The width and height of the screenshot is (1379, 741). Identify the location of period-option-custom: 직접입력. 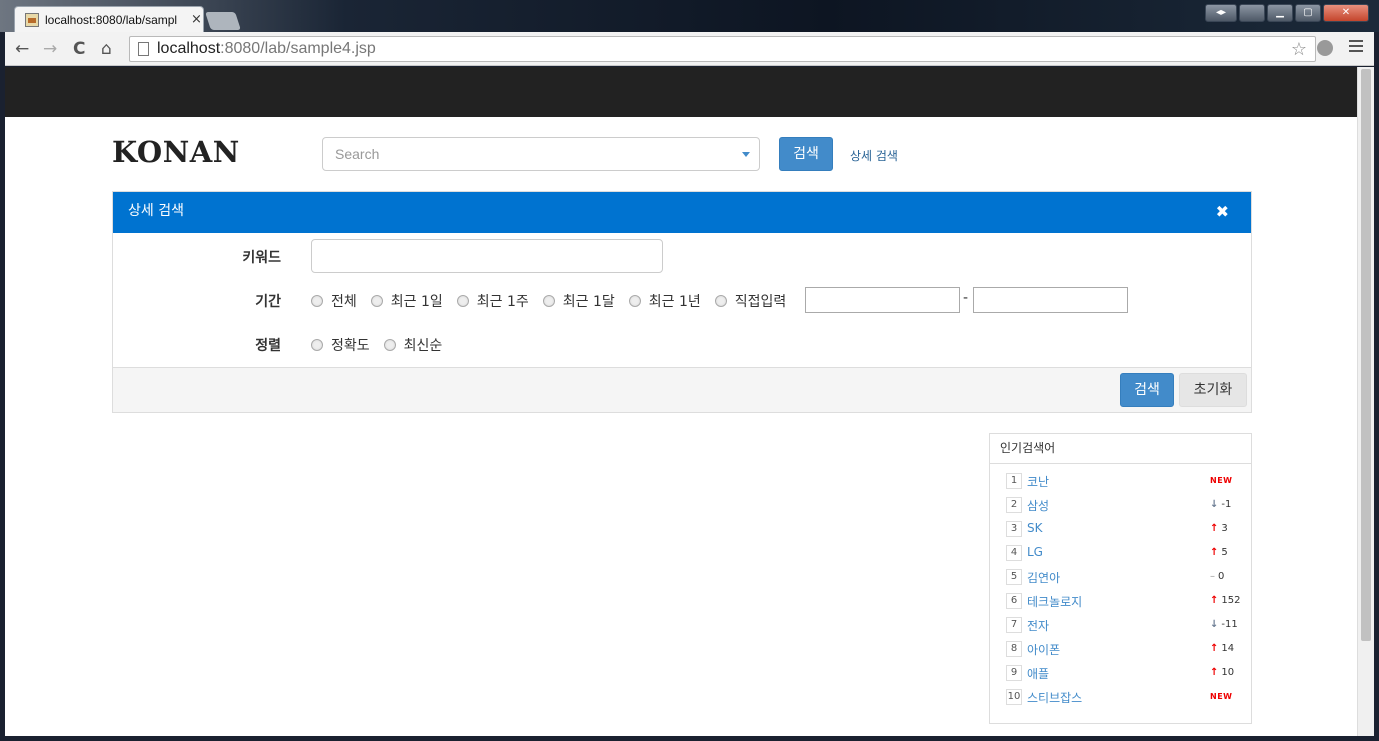
(750, 301).